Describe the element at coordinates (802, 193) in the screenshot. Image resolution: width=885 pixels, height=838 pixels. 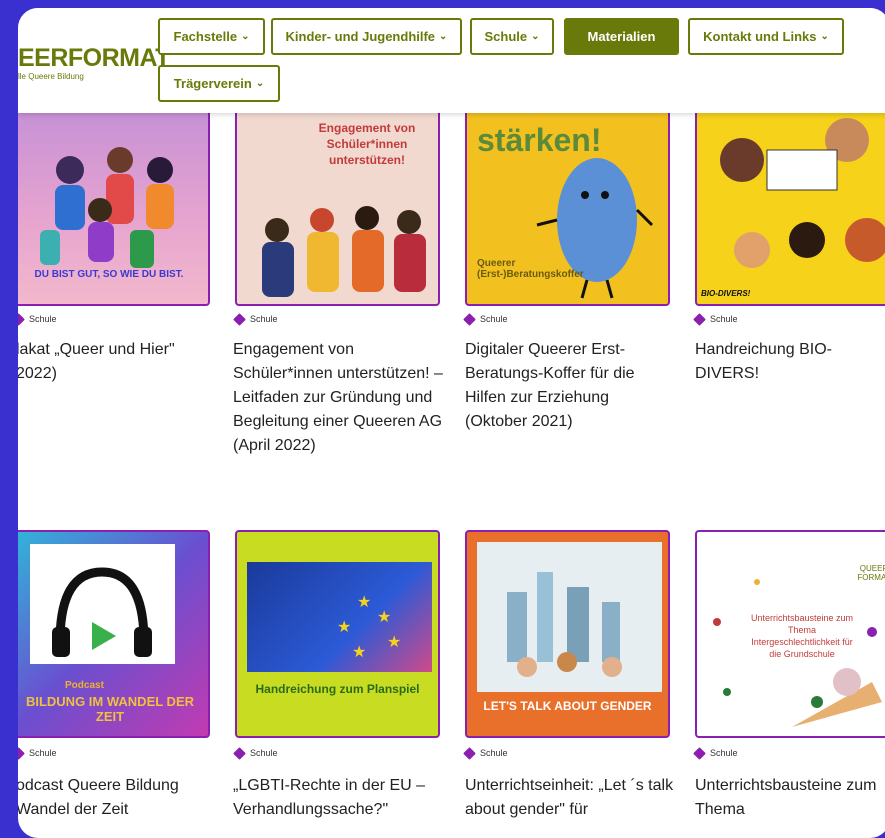
I see `bio-divers-illustration-icon` at that location.